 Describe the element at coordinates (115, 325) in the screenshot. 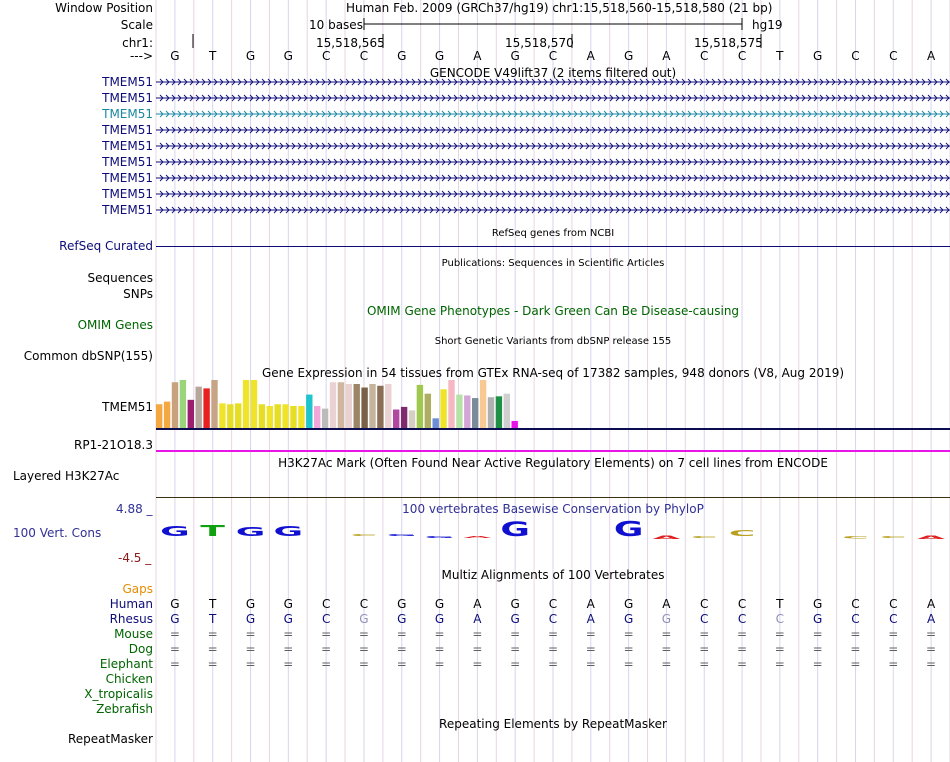

I see `omim-label: OMIM Genes` at that location.